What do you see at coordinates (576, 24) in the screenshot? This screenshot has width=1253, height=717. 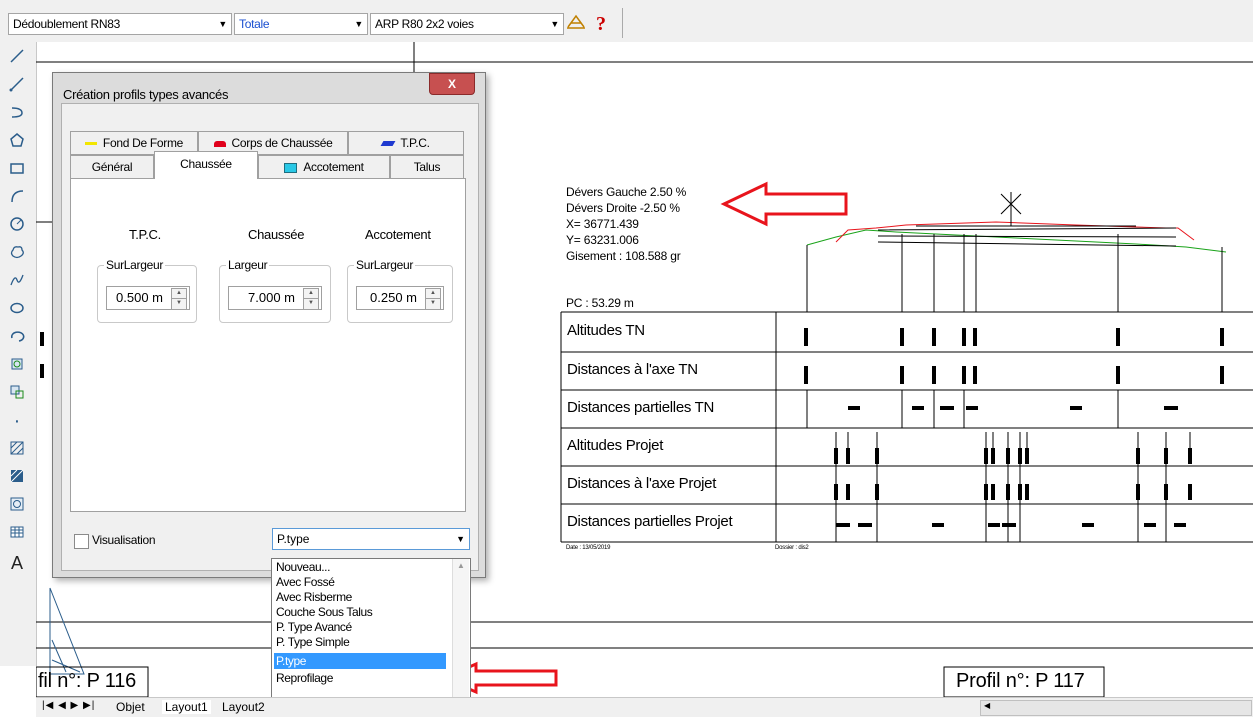 I see `profile-icon` at bounding box center [576, 24].